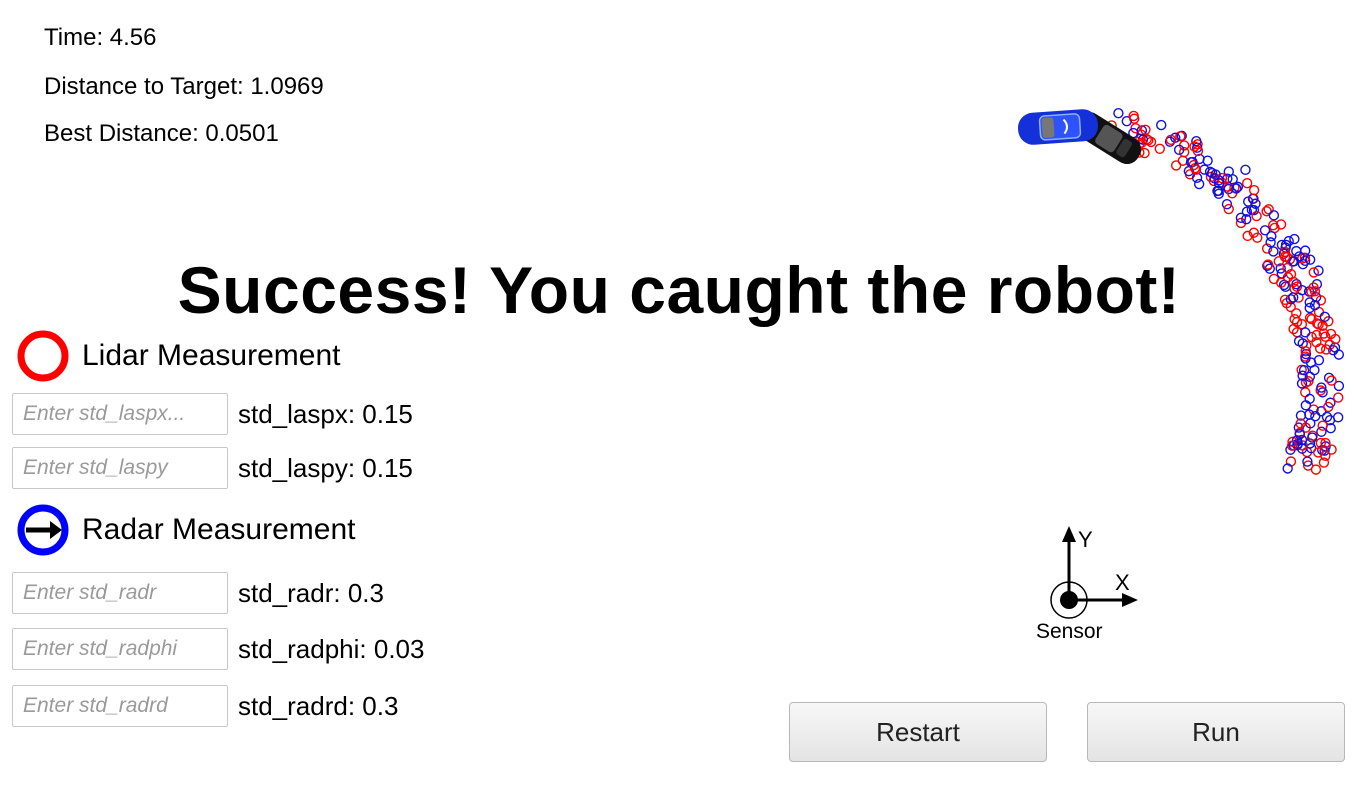 The height and width of the screenshot is (787, 1358). What do you see at coordinates (1085, 539) in the screenshot?
I see `y-axis-label: Y` at bounding box center [1085, 539].